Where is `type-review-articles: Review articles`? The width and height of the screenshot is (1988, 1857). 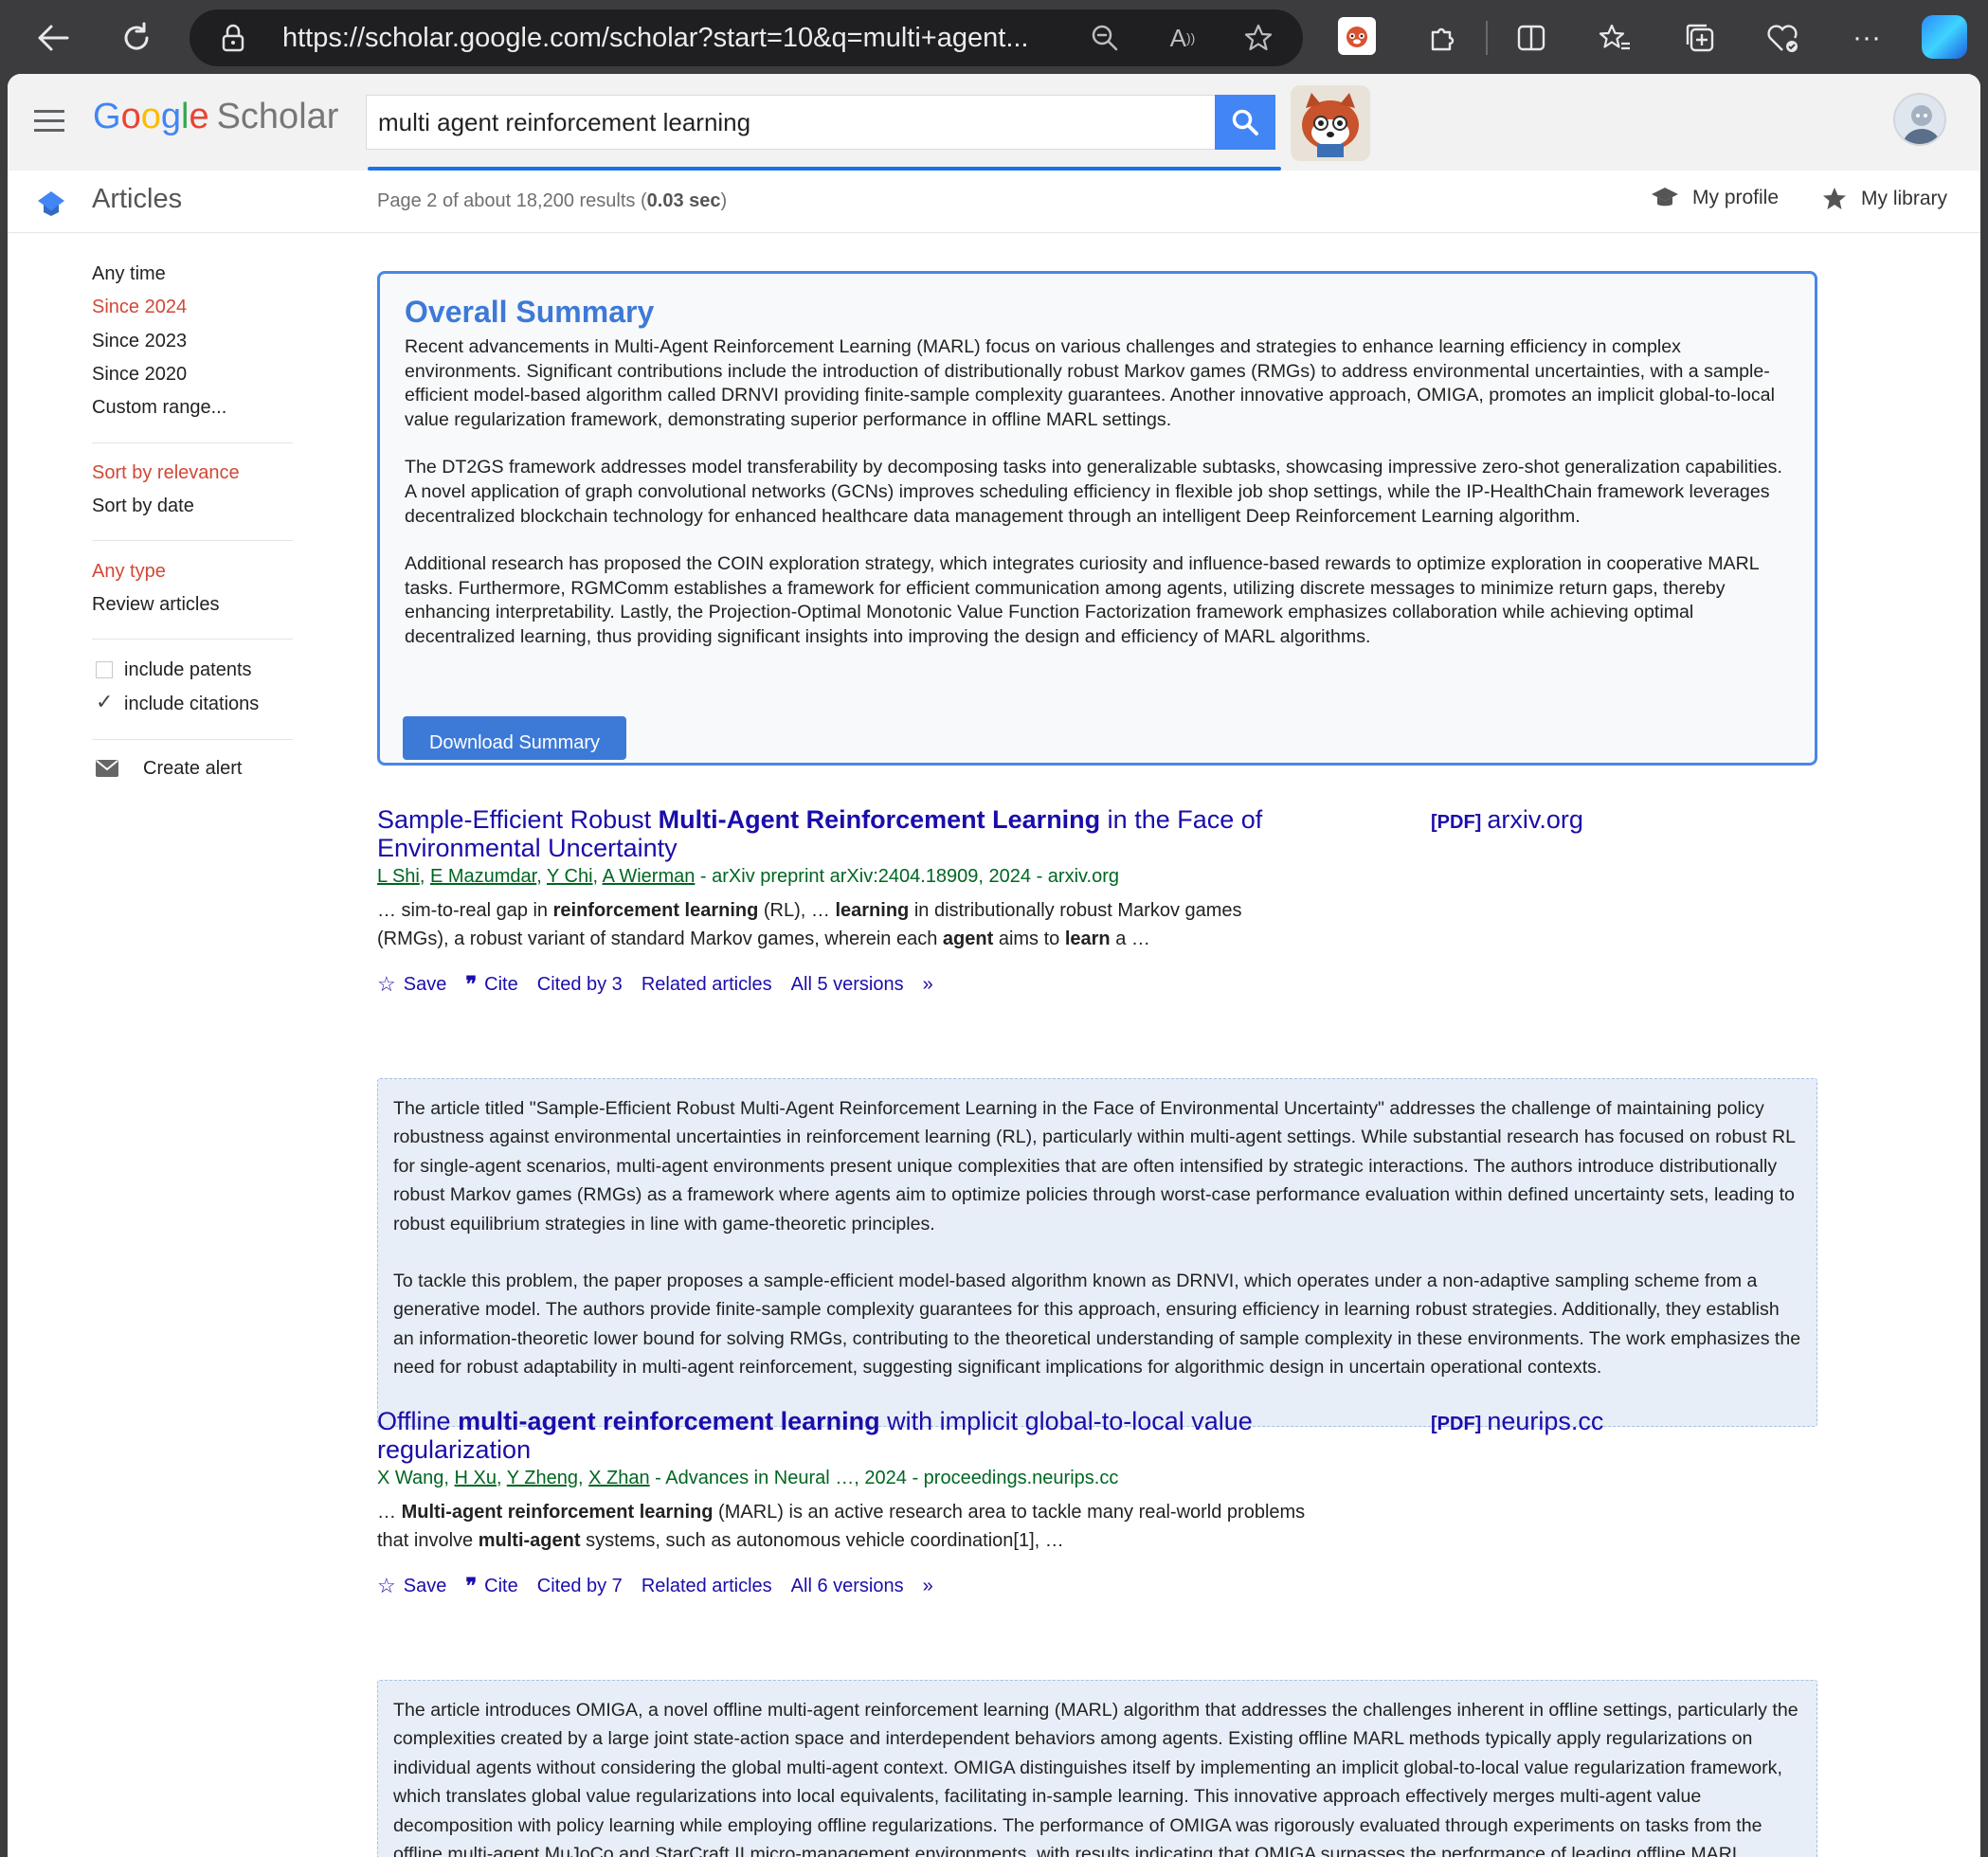
type-review-articles: Review articles is located at coordinates (155, 605).